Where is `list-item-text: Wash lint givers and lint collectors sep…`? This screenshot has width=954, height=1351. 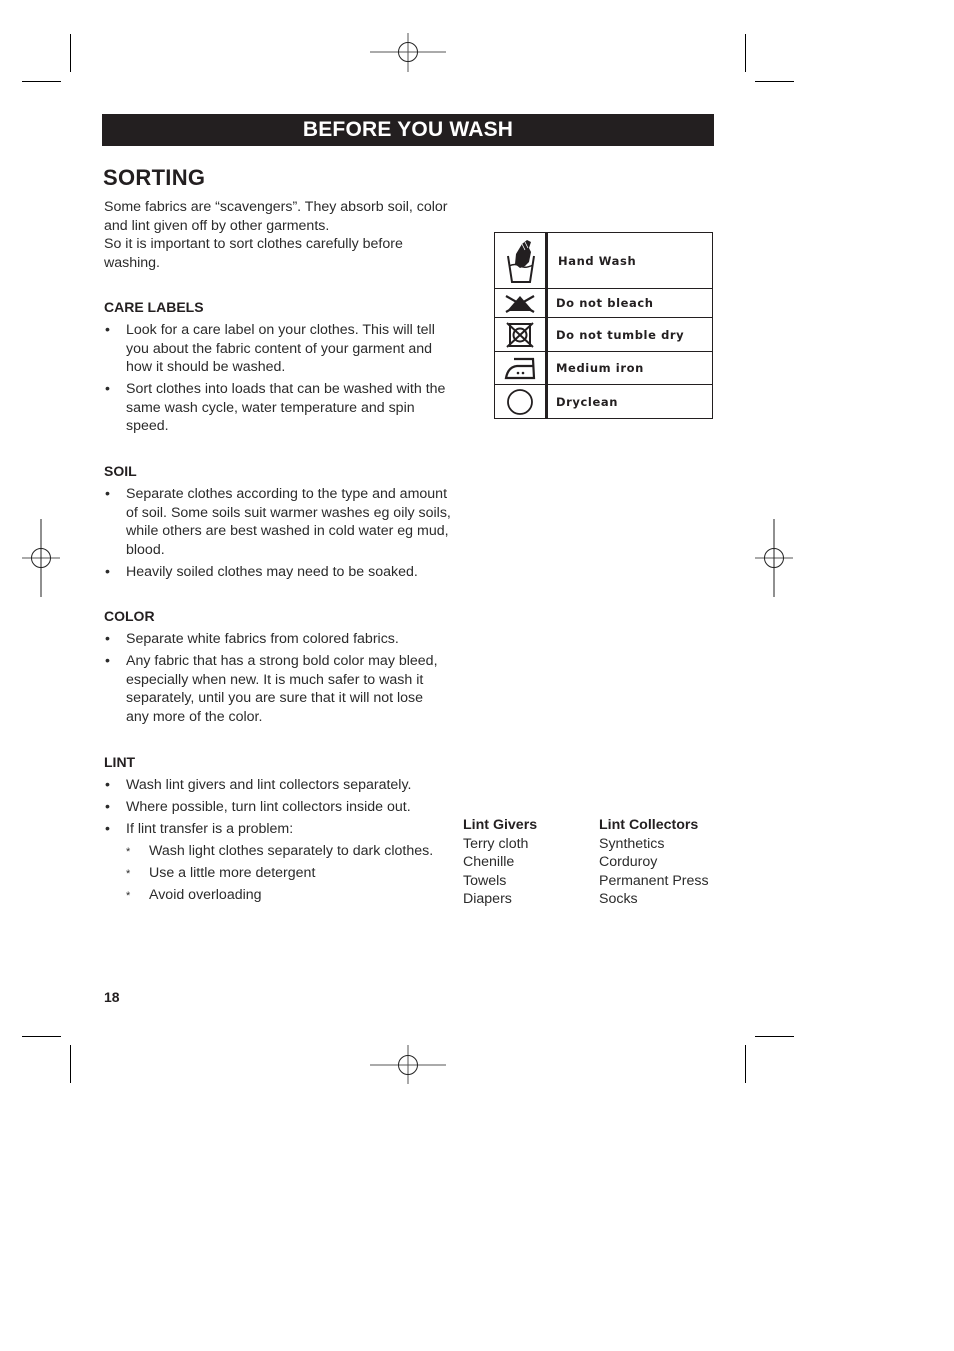 list-item-text: Wash lint givers and lint collectors sep… is located at coordinates (269, 785).